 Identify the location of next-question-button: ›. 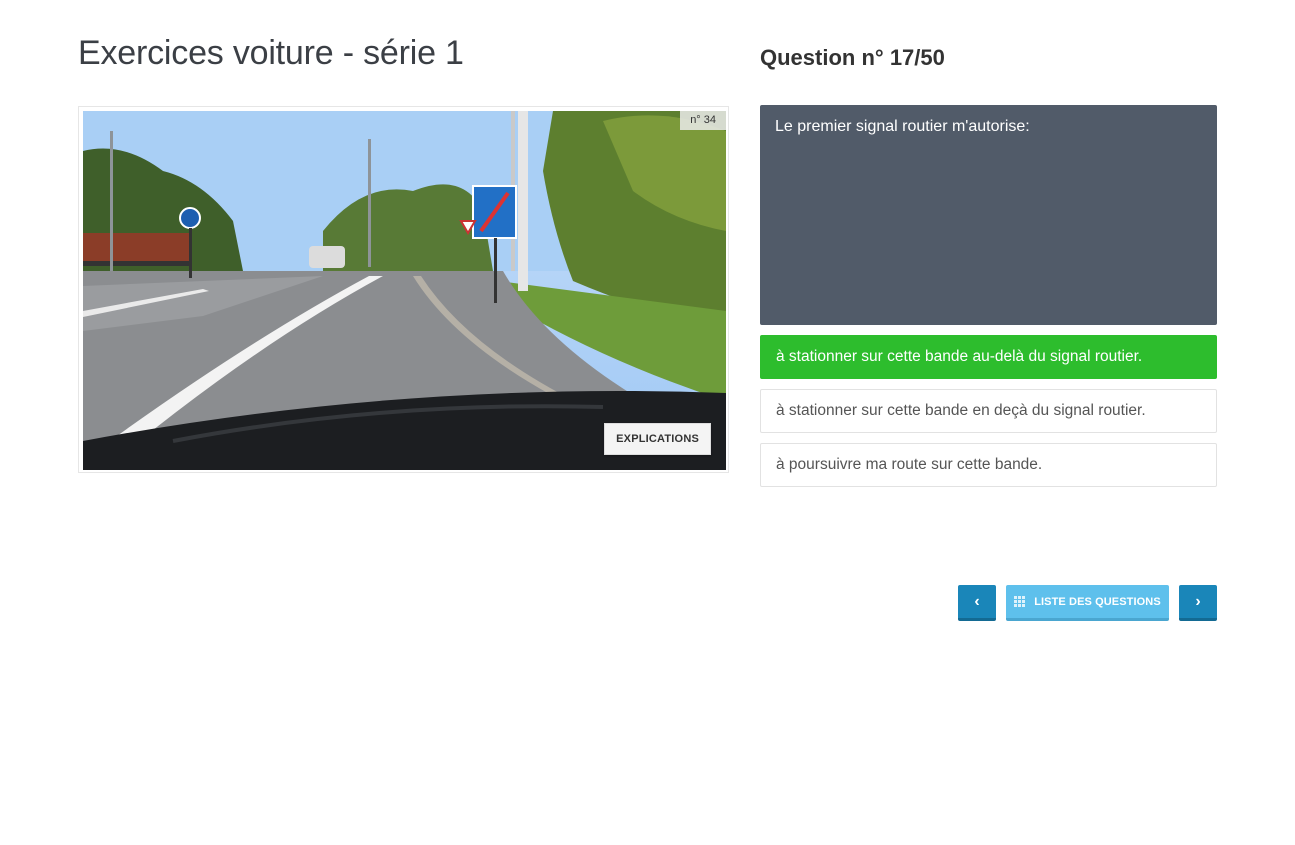
(1198, 603).